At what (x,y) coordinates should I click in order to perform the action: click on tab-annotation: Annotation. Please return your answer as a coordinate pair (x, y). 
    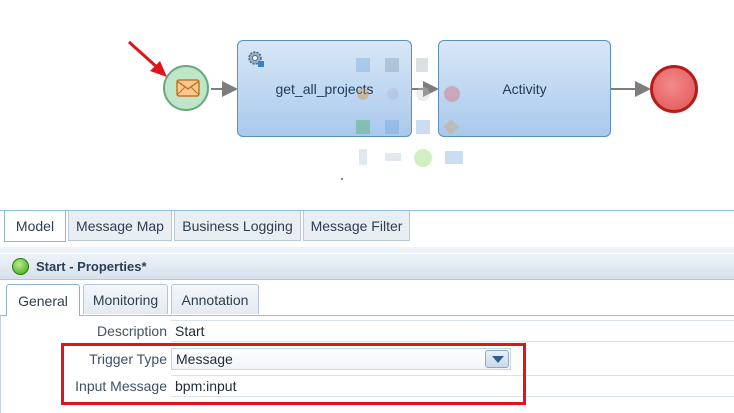
    Looking at the image, I should click on (215, 299).